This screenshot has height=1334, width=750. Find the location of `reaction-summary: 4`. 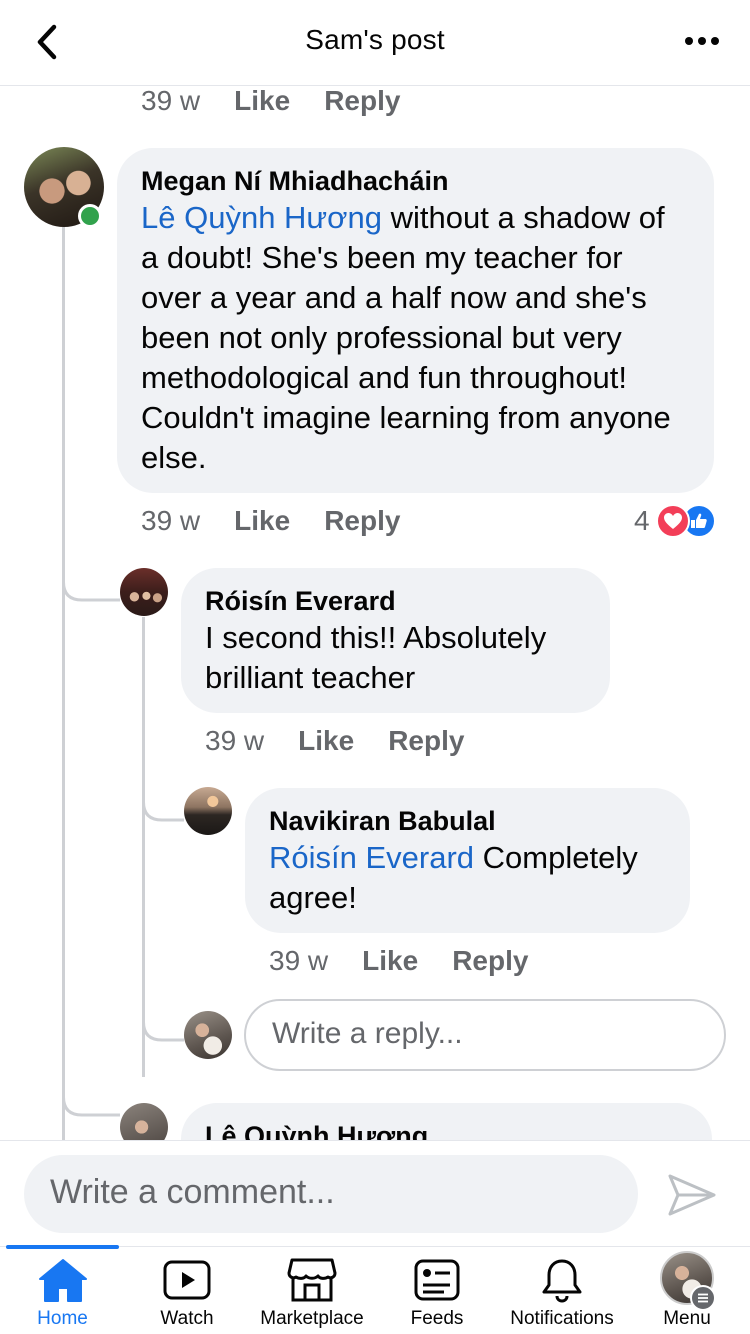

reaction-summary: 4 is located at coordinates (675, 521).